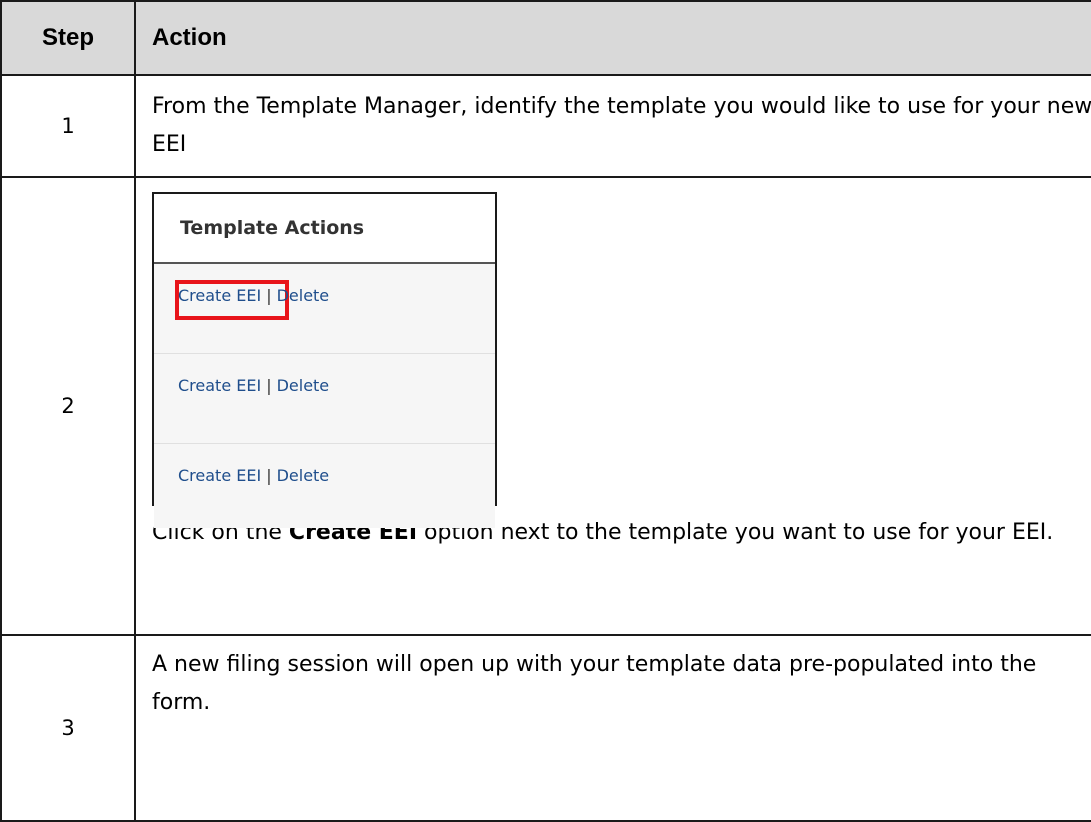 This screenshot has width=1091, height=822. Describe the element at coordinates (68, 728) in the screenshot. I see `step-number: 3` at that location.